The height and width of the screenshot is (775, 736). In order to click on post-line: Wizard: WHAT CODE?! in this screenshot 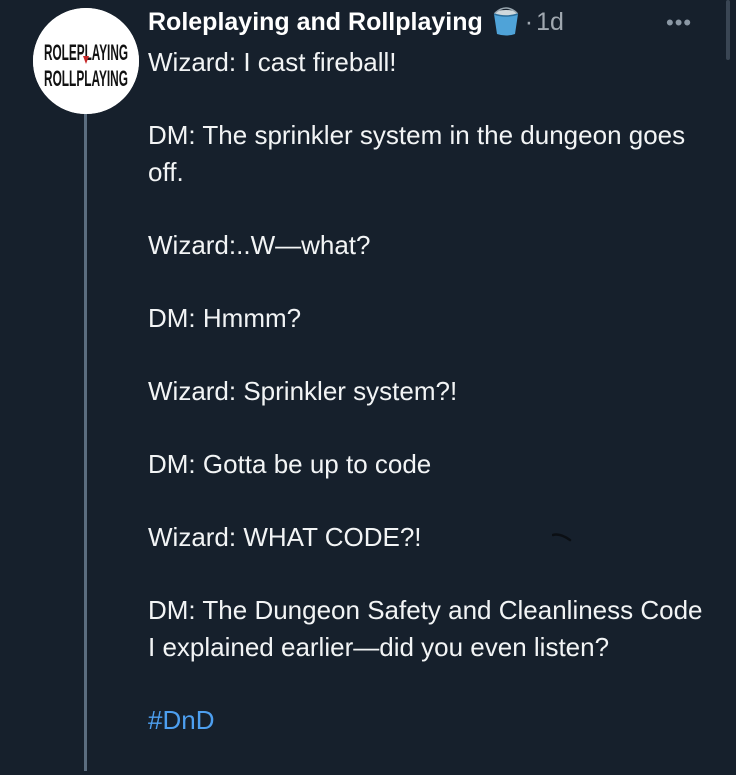, I will do `click(285, 537)`.